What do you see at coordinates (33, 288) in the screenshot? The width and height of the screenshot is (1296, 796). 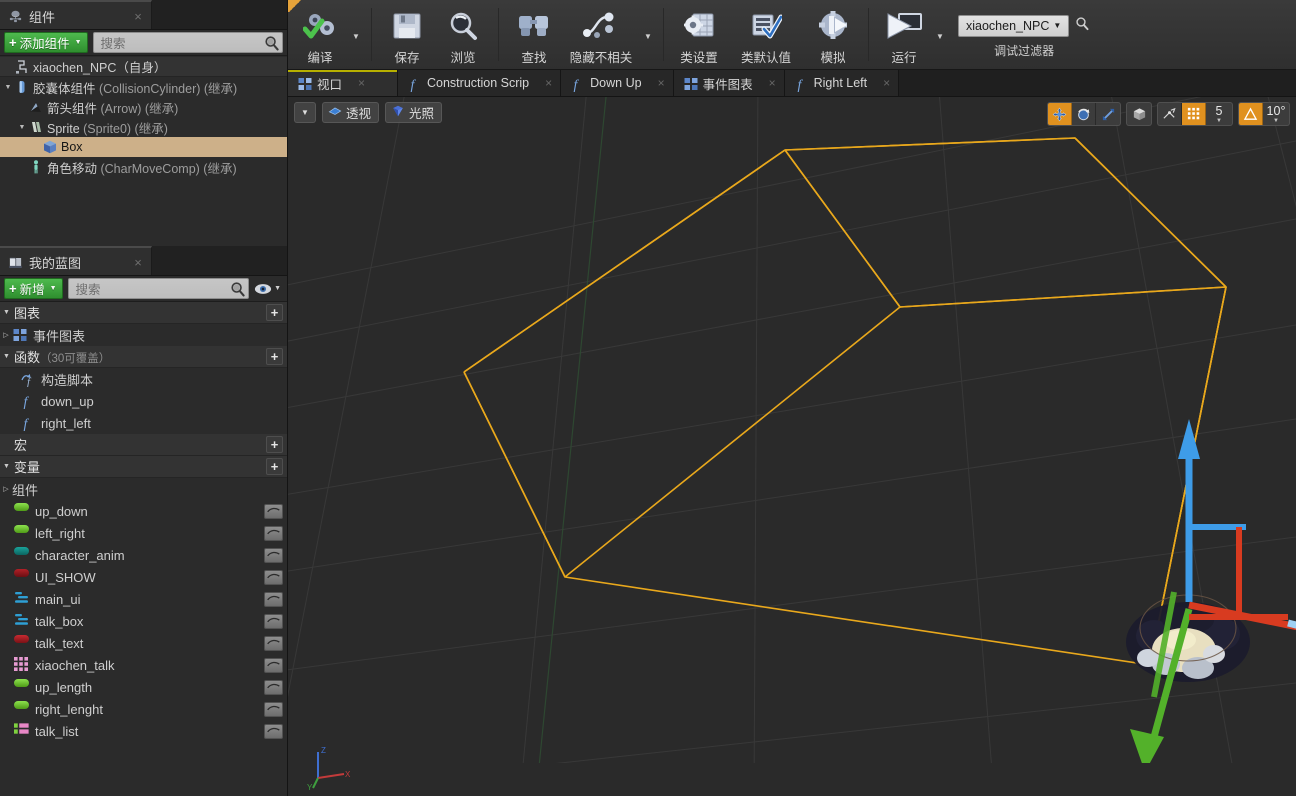 I see `add-new-button: + 新增 ▼` at bounding box center [33, 288].